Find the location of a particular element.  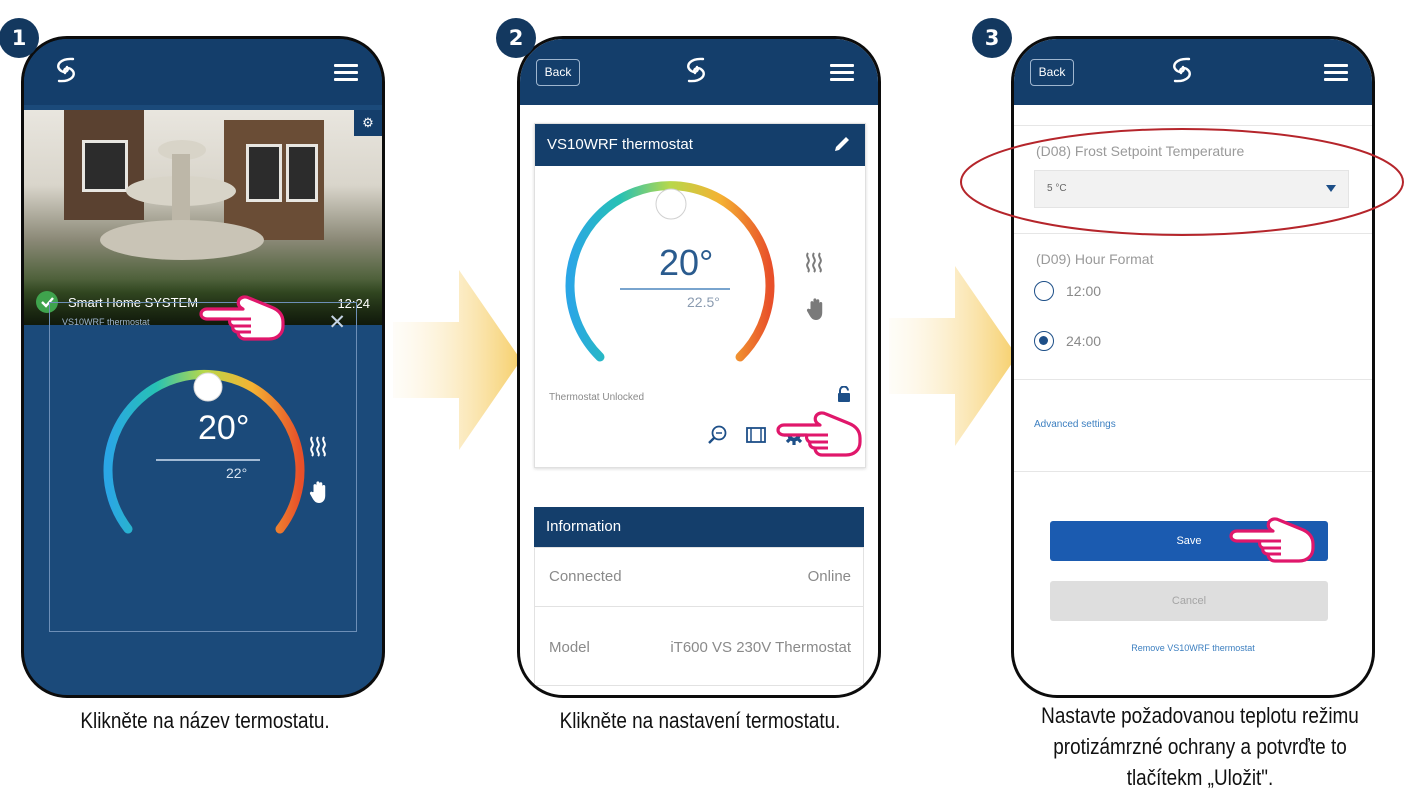

step-badge-1: 1 is located at coordinates (19, 38).